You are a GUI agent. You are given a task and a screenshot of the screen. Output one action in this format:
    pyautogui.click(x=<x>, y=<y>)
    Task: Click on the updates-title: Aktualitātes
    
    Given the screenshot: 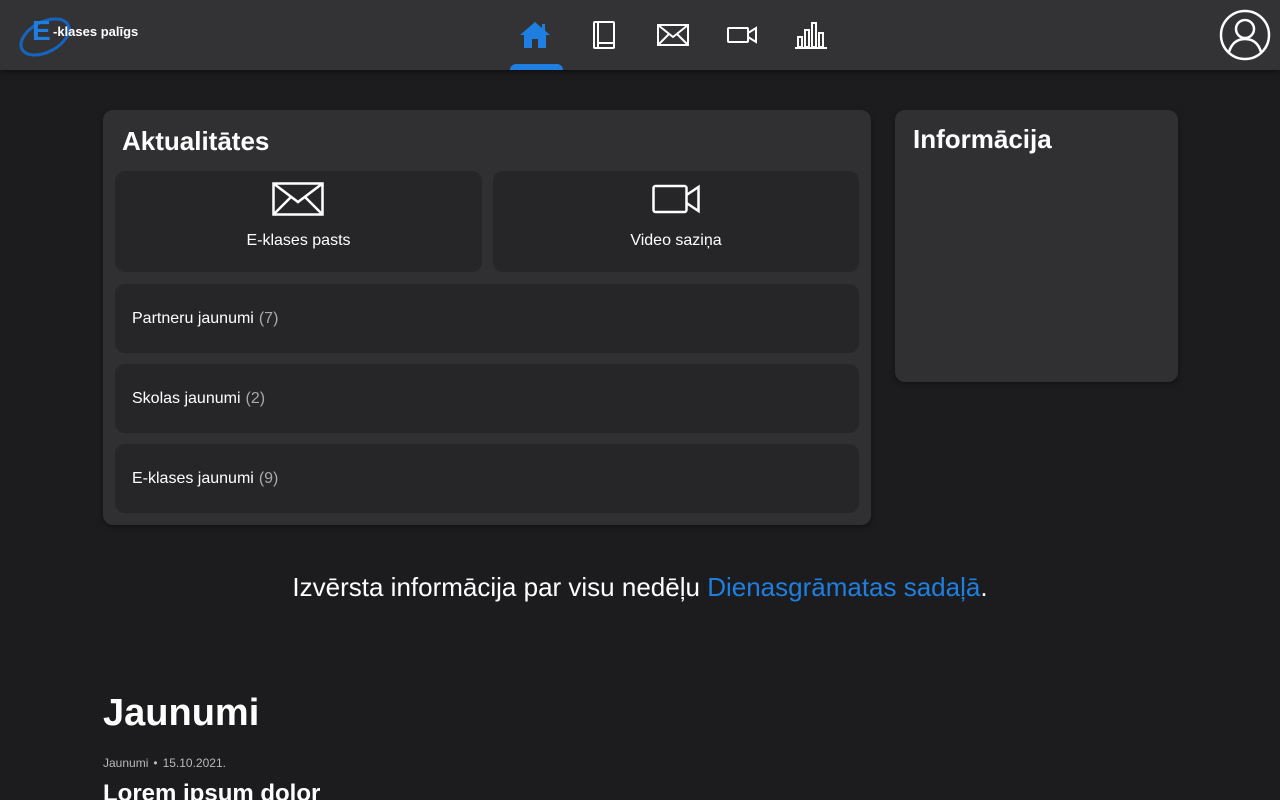 What is the action you would take?
    pyautogui.click(x=196, y=141)
    